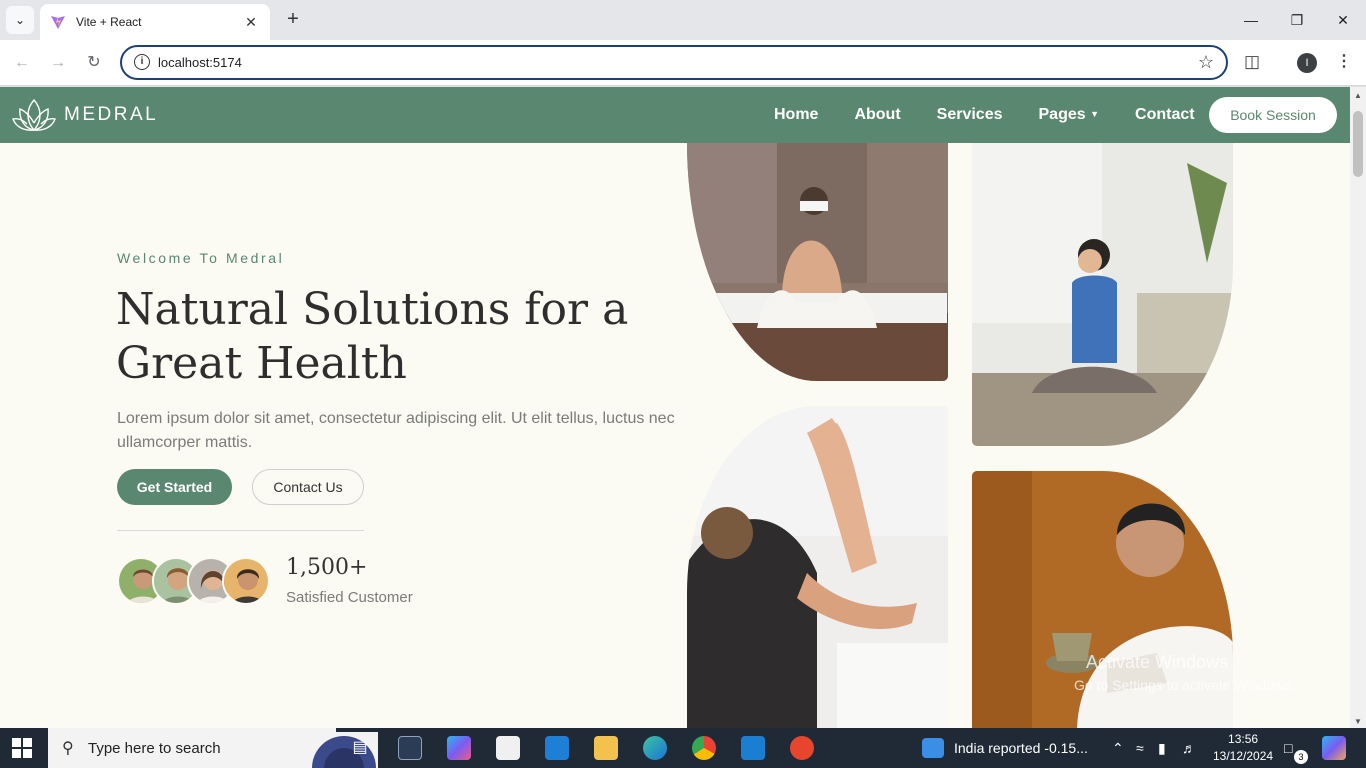  I want to click on activate-windows-title: Activate Windows, so click(1157, 662).